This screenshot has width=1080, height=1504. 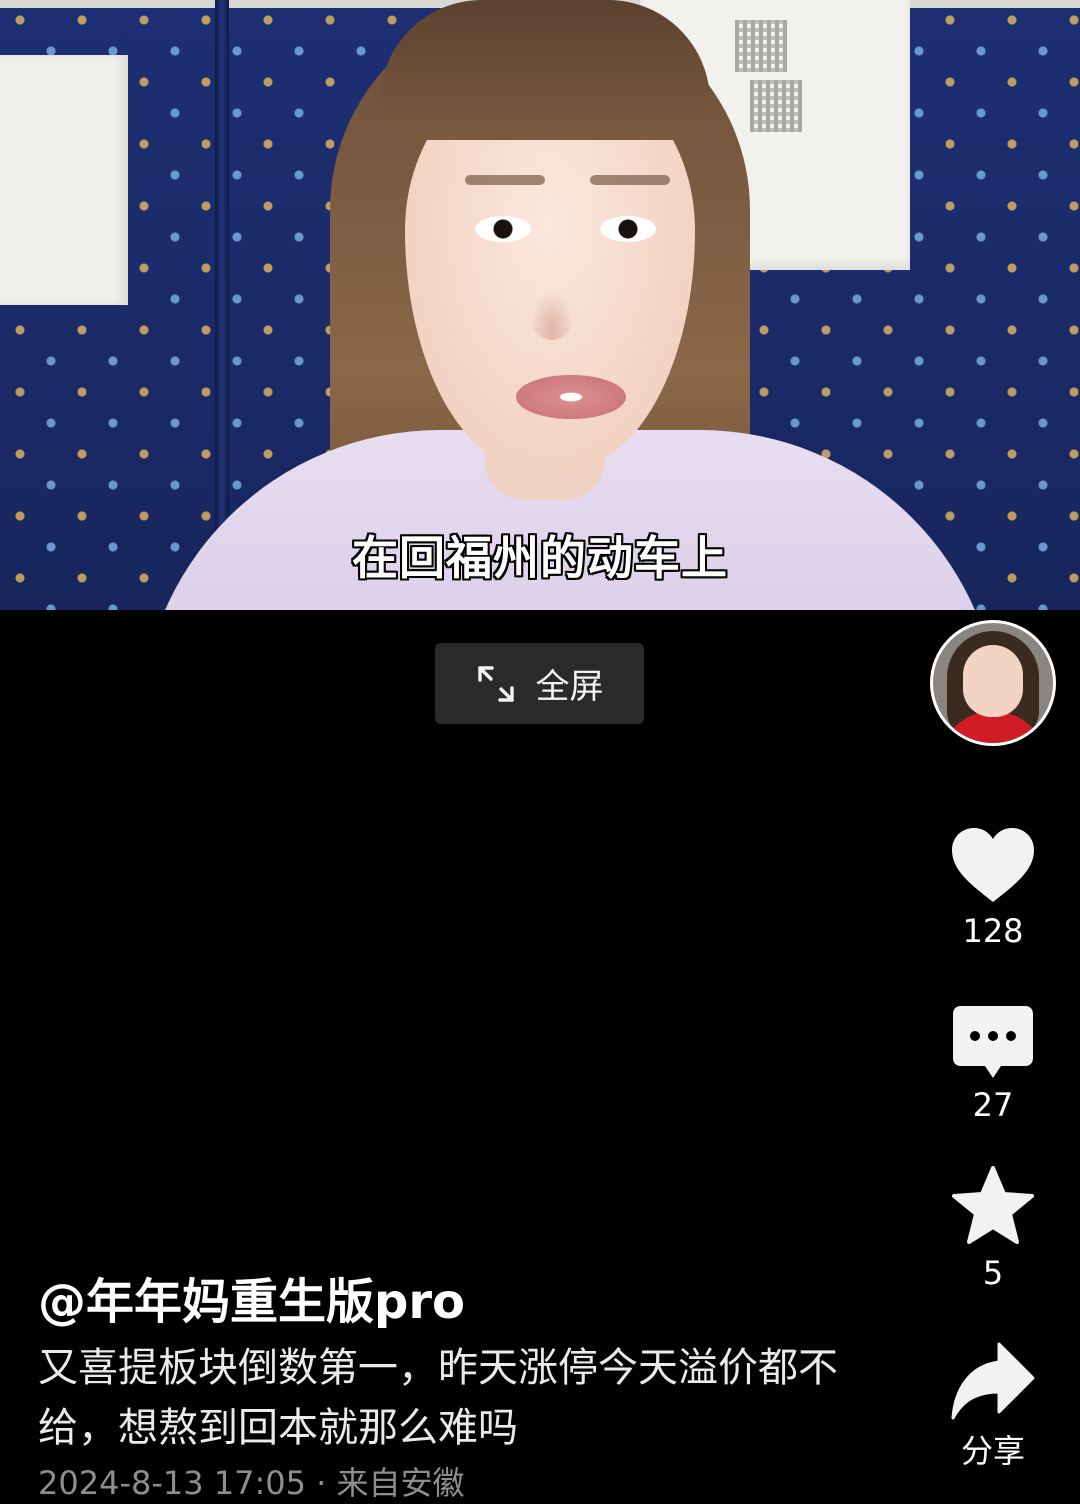 I want to click on share-button: 分享, so click(x=993, y=1406).